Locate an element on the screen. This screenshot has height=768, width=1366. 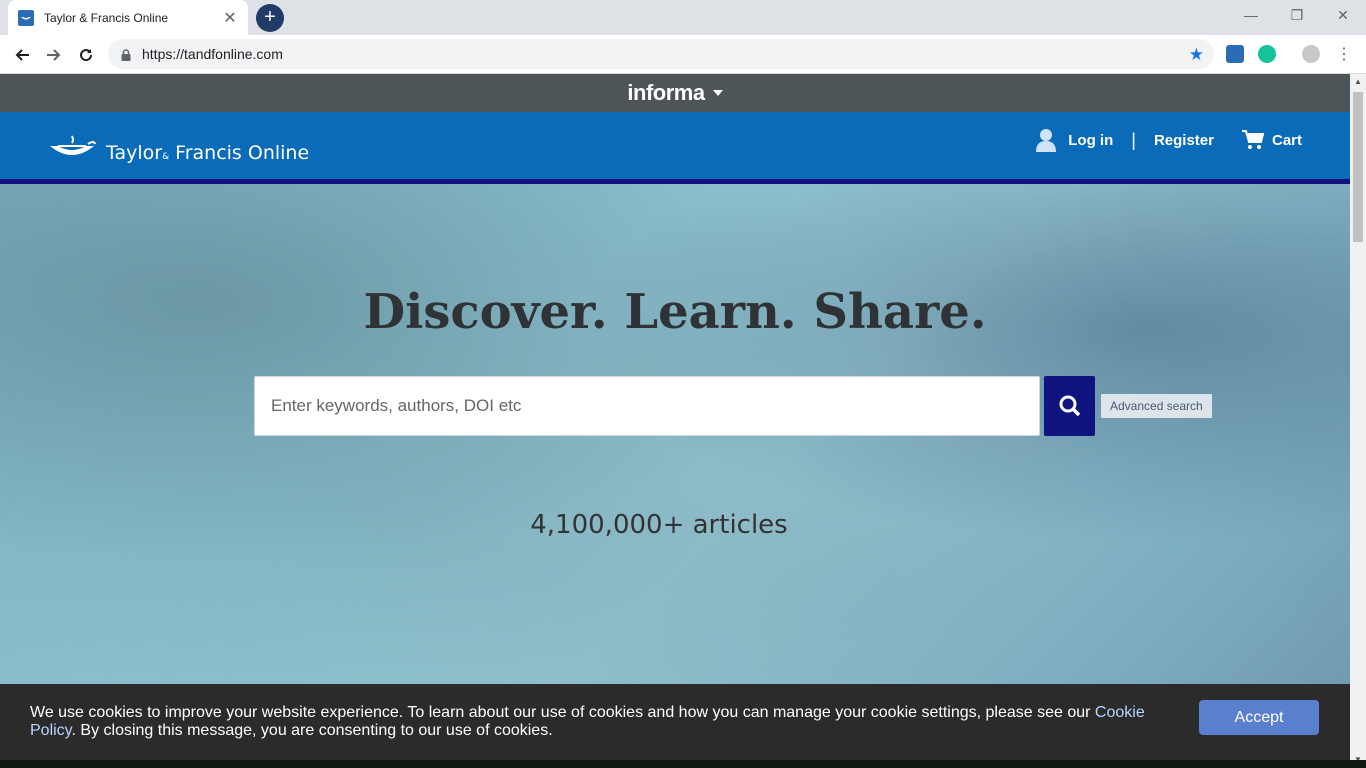
window-controls: — ❐ ✕ is located at coordinates (1297, 15).